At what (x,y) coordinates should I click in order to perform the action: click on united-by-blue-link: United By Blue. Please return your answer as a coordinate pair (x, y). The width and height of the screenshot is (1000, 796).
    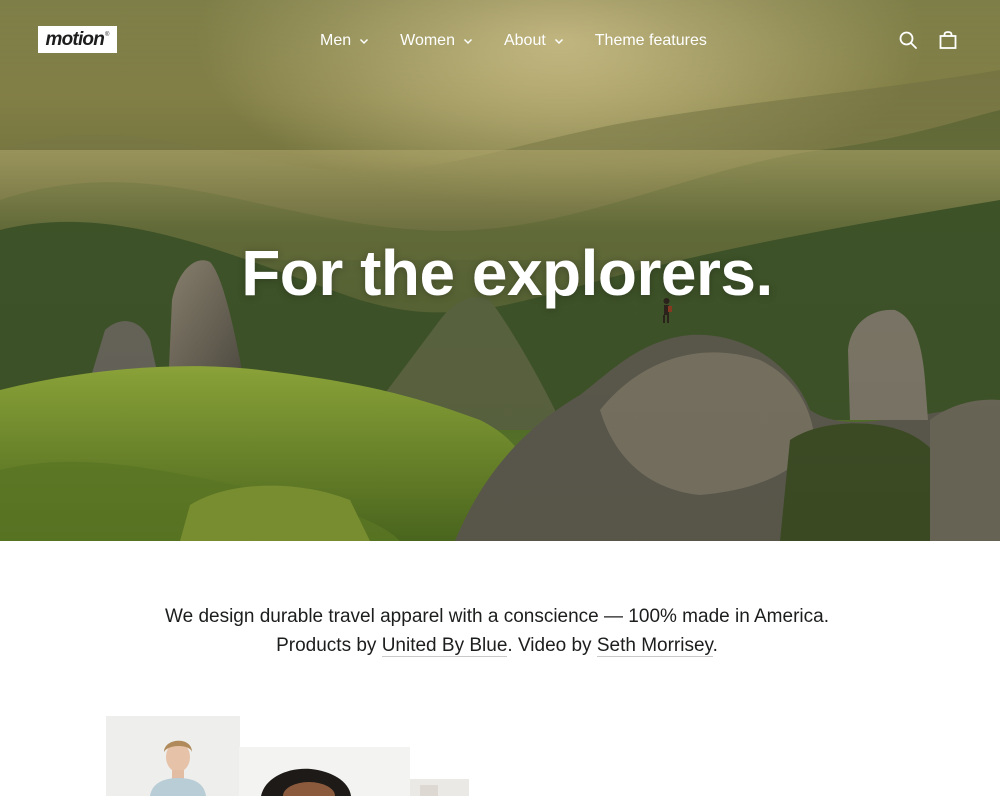
    Looking at the image, I should click on (444, 646).